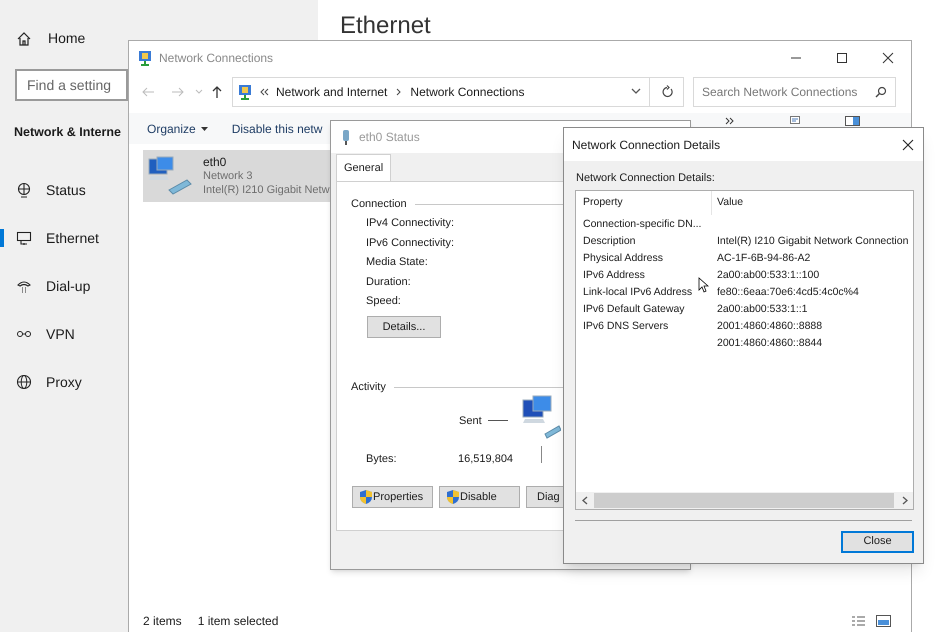  I want to click on mouse-pointer-icon, so click(703, 284).